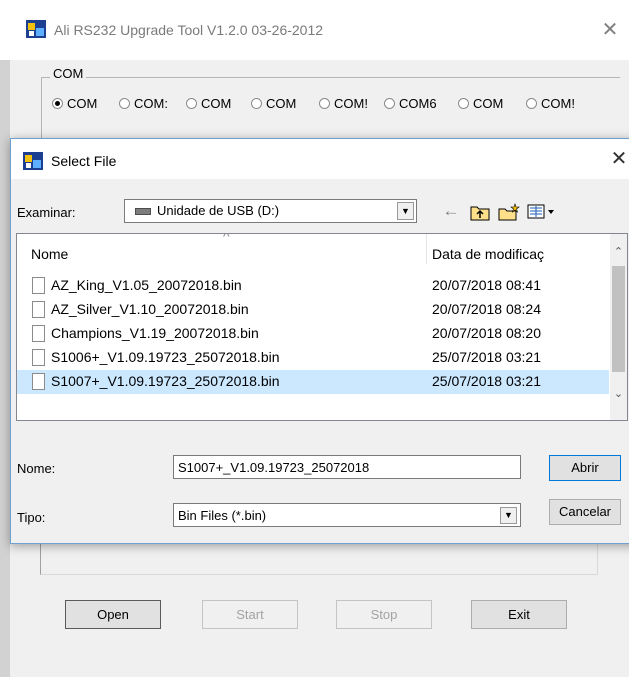 The image size is (629, 677). Describe the element at coordinates (49, 254) in the screenshot. I see `column-header-name: Nome` at that location.